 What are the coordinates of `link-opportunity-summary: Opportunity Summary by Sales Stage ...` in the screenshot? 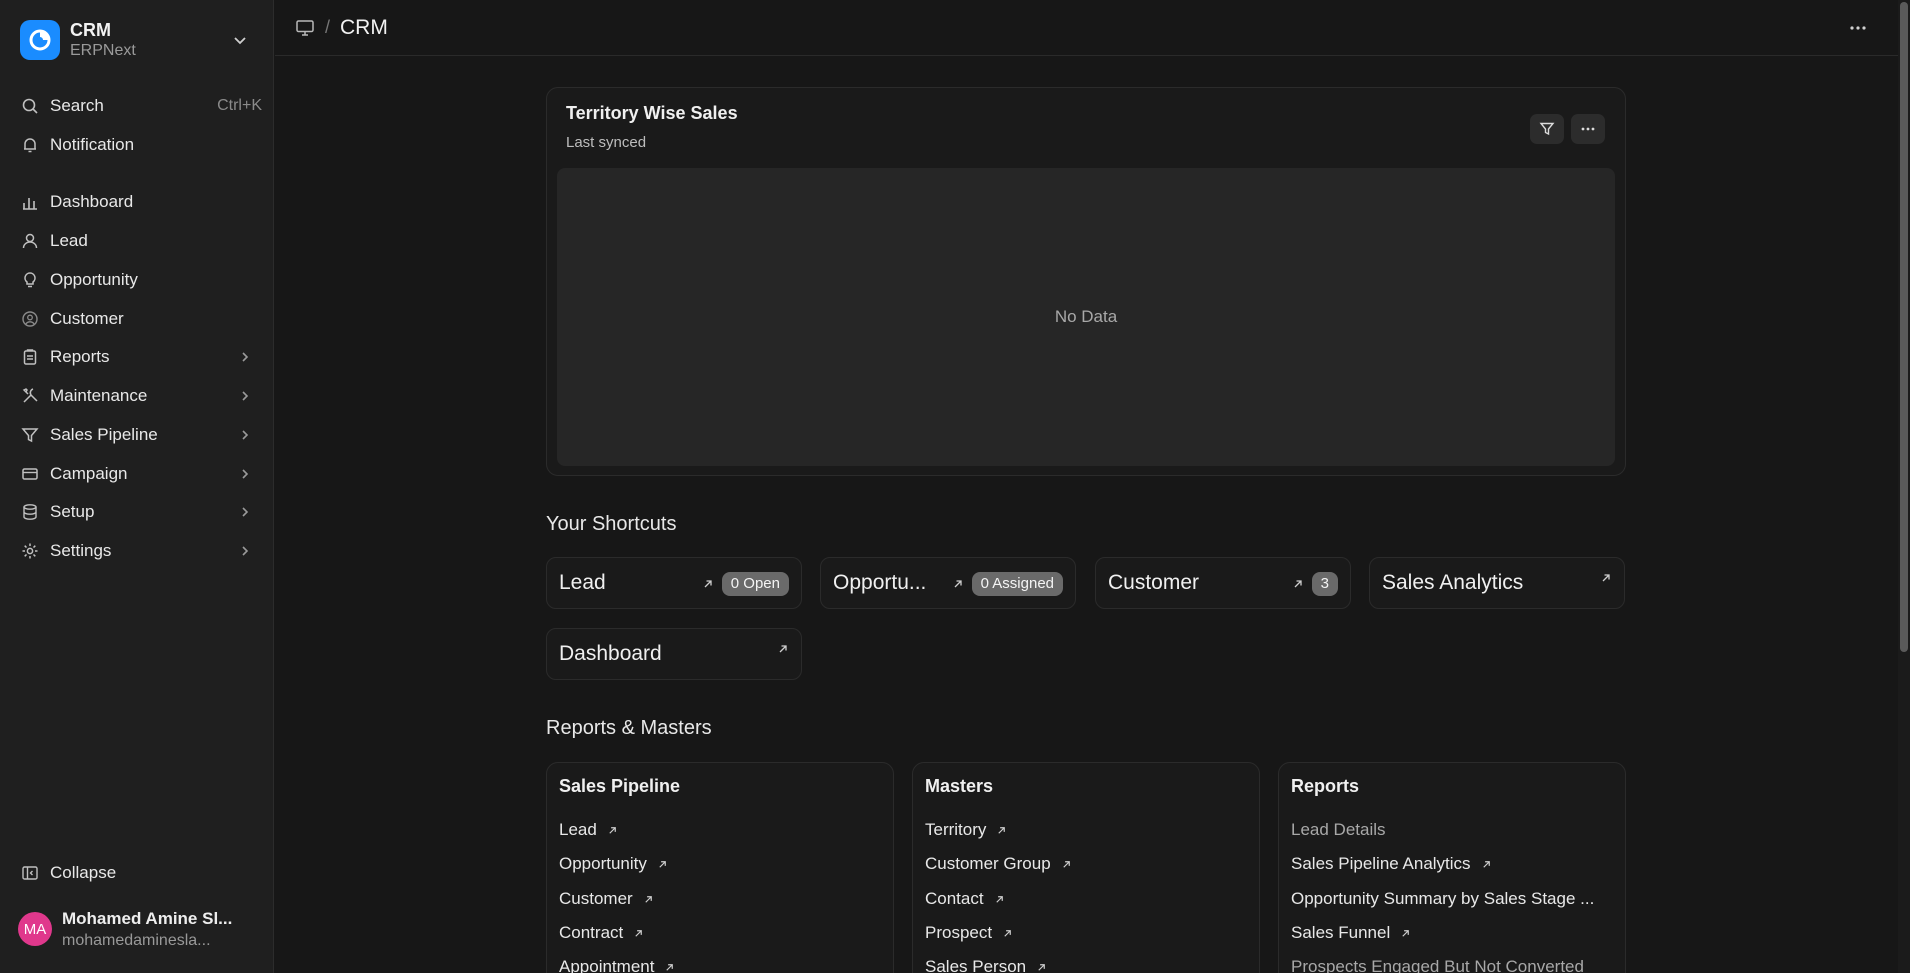 It's located at (1442, 899).